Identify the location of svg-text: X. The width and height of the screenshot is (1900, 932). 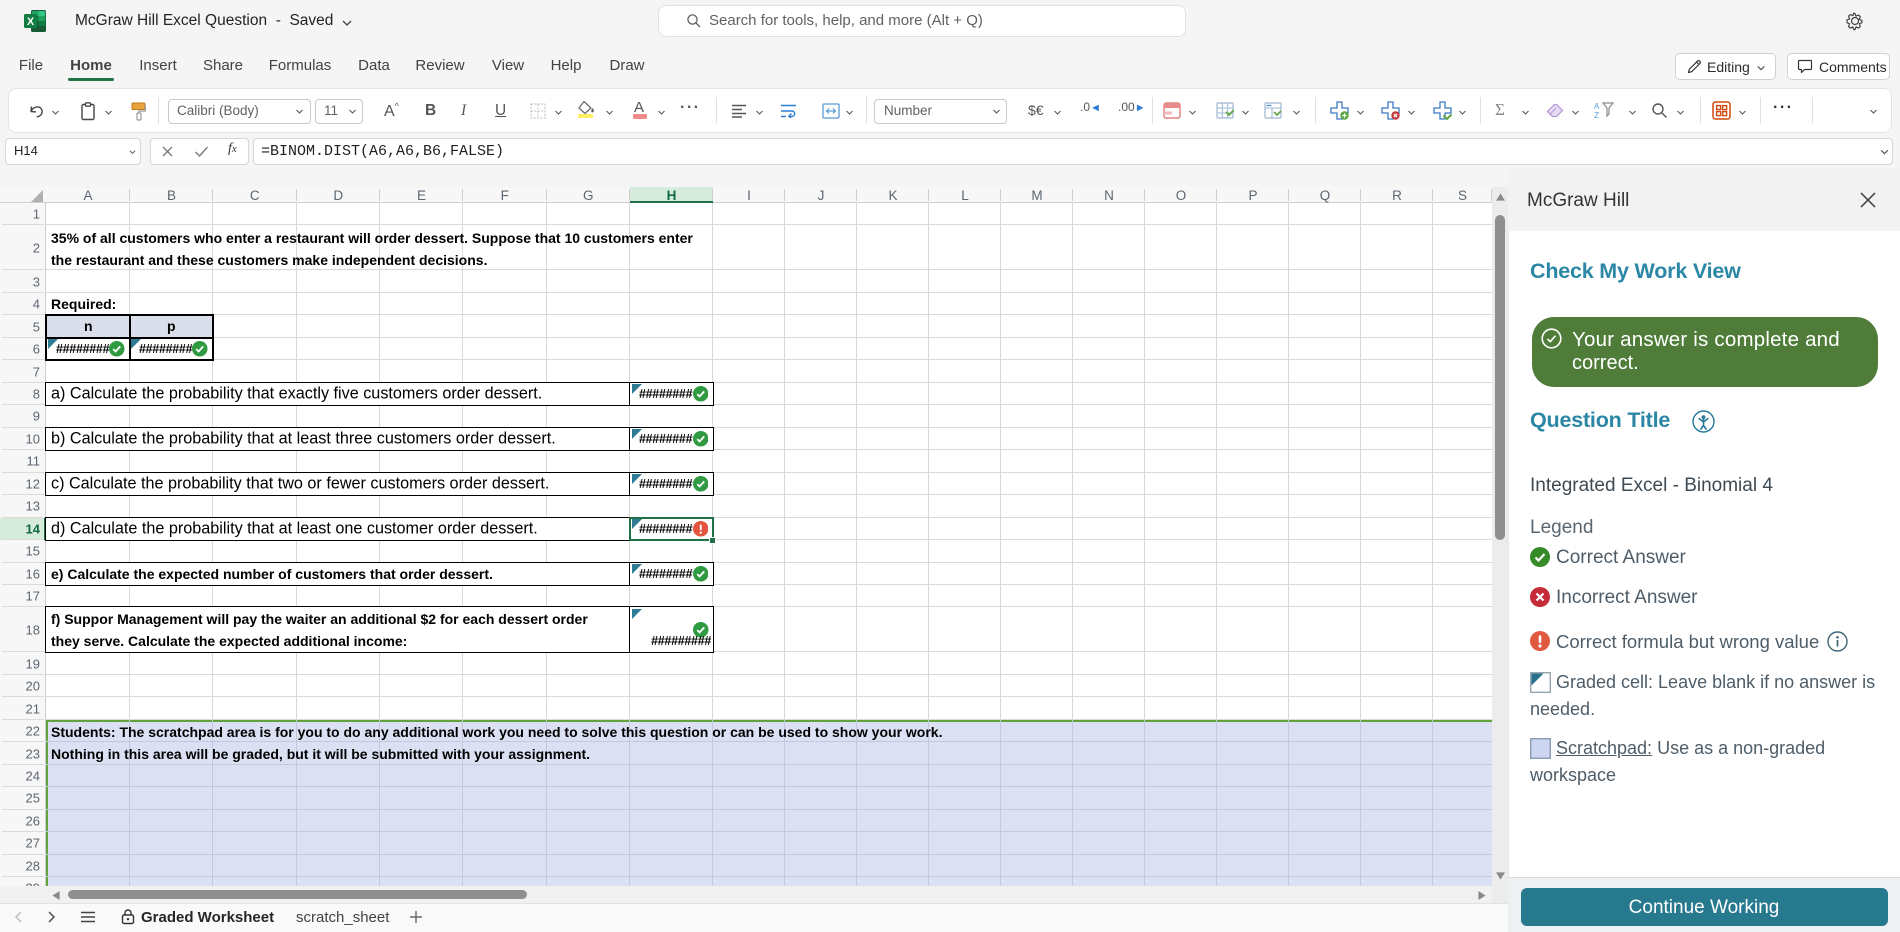
(31, 22).